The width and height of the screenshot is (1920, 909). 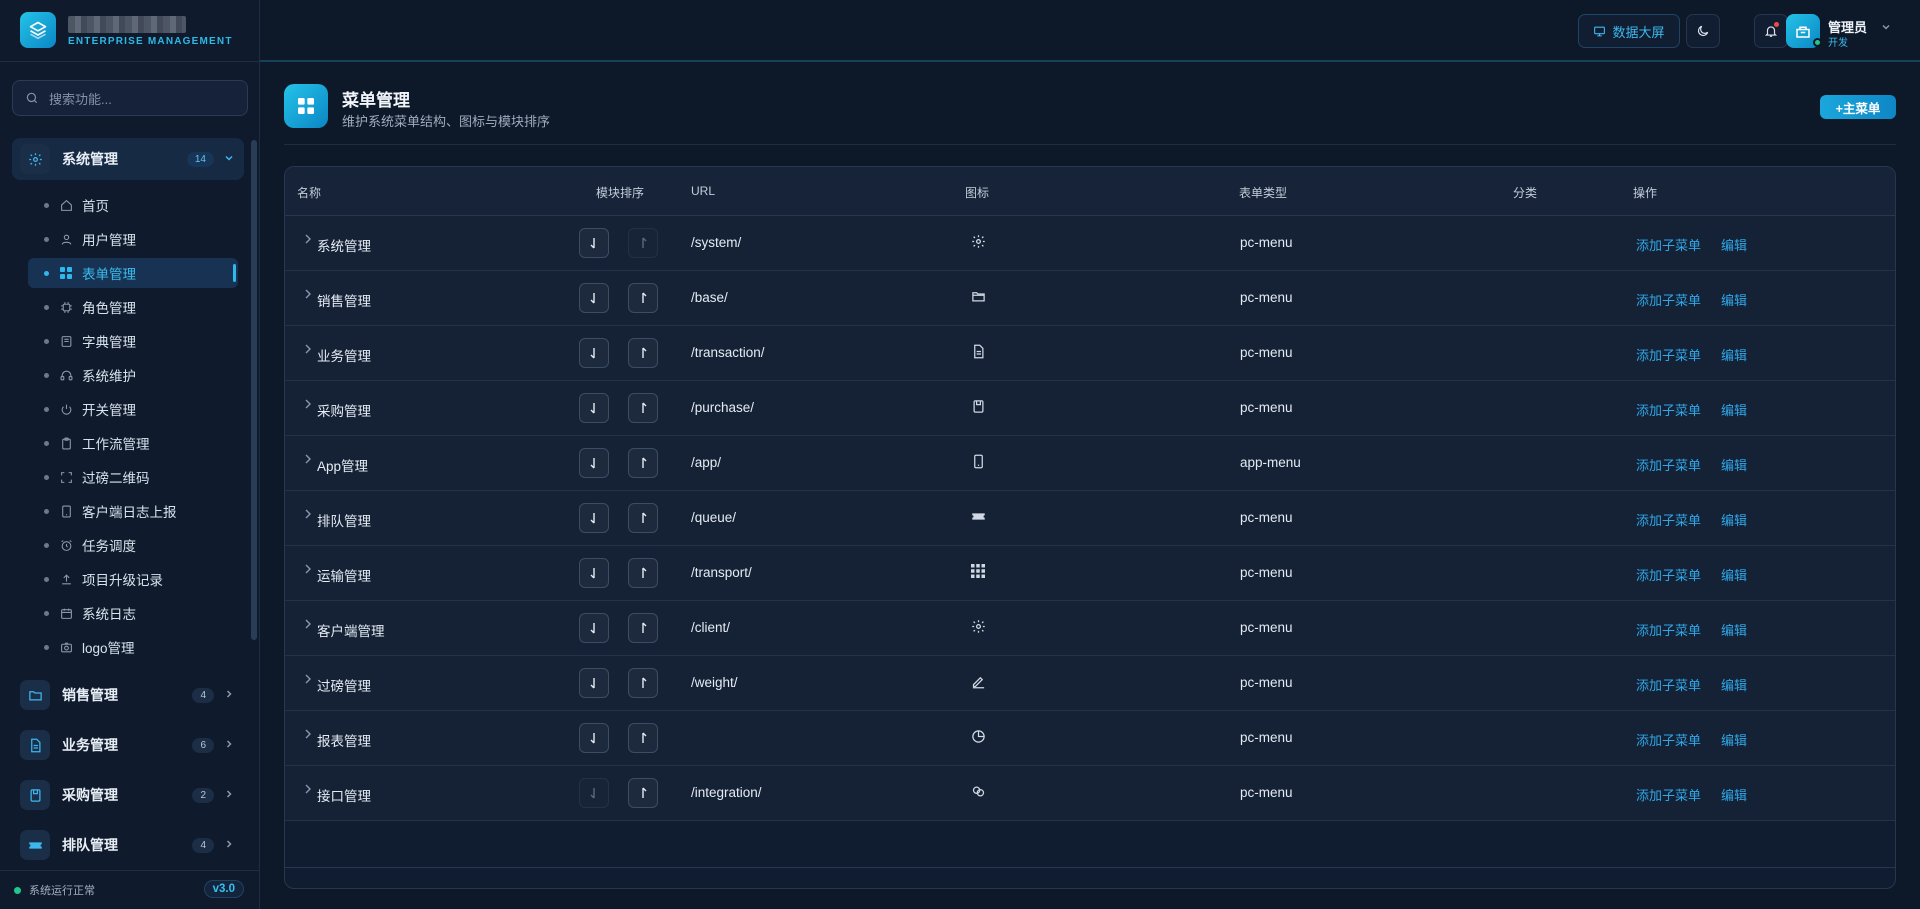 I want to click on sidebar-item-workflow: 工作流管理, so click(x=133, y=443).